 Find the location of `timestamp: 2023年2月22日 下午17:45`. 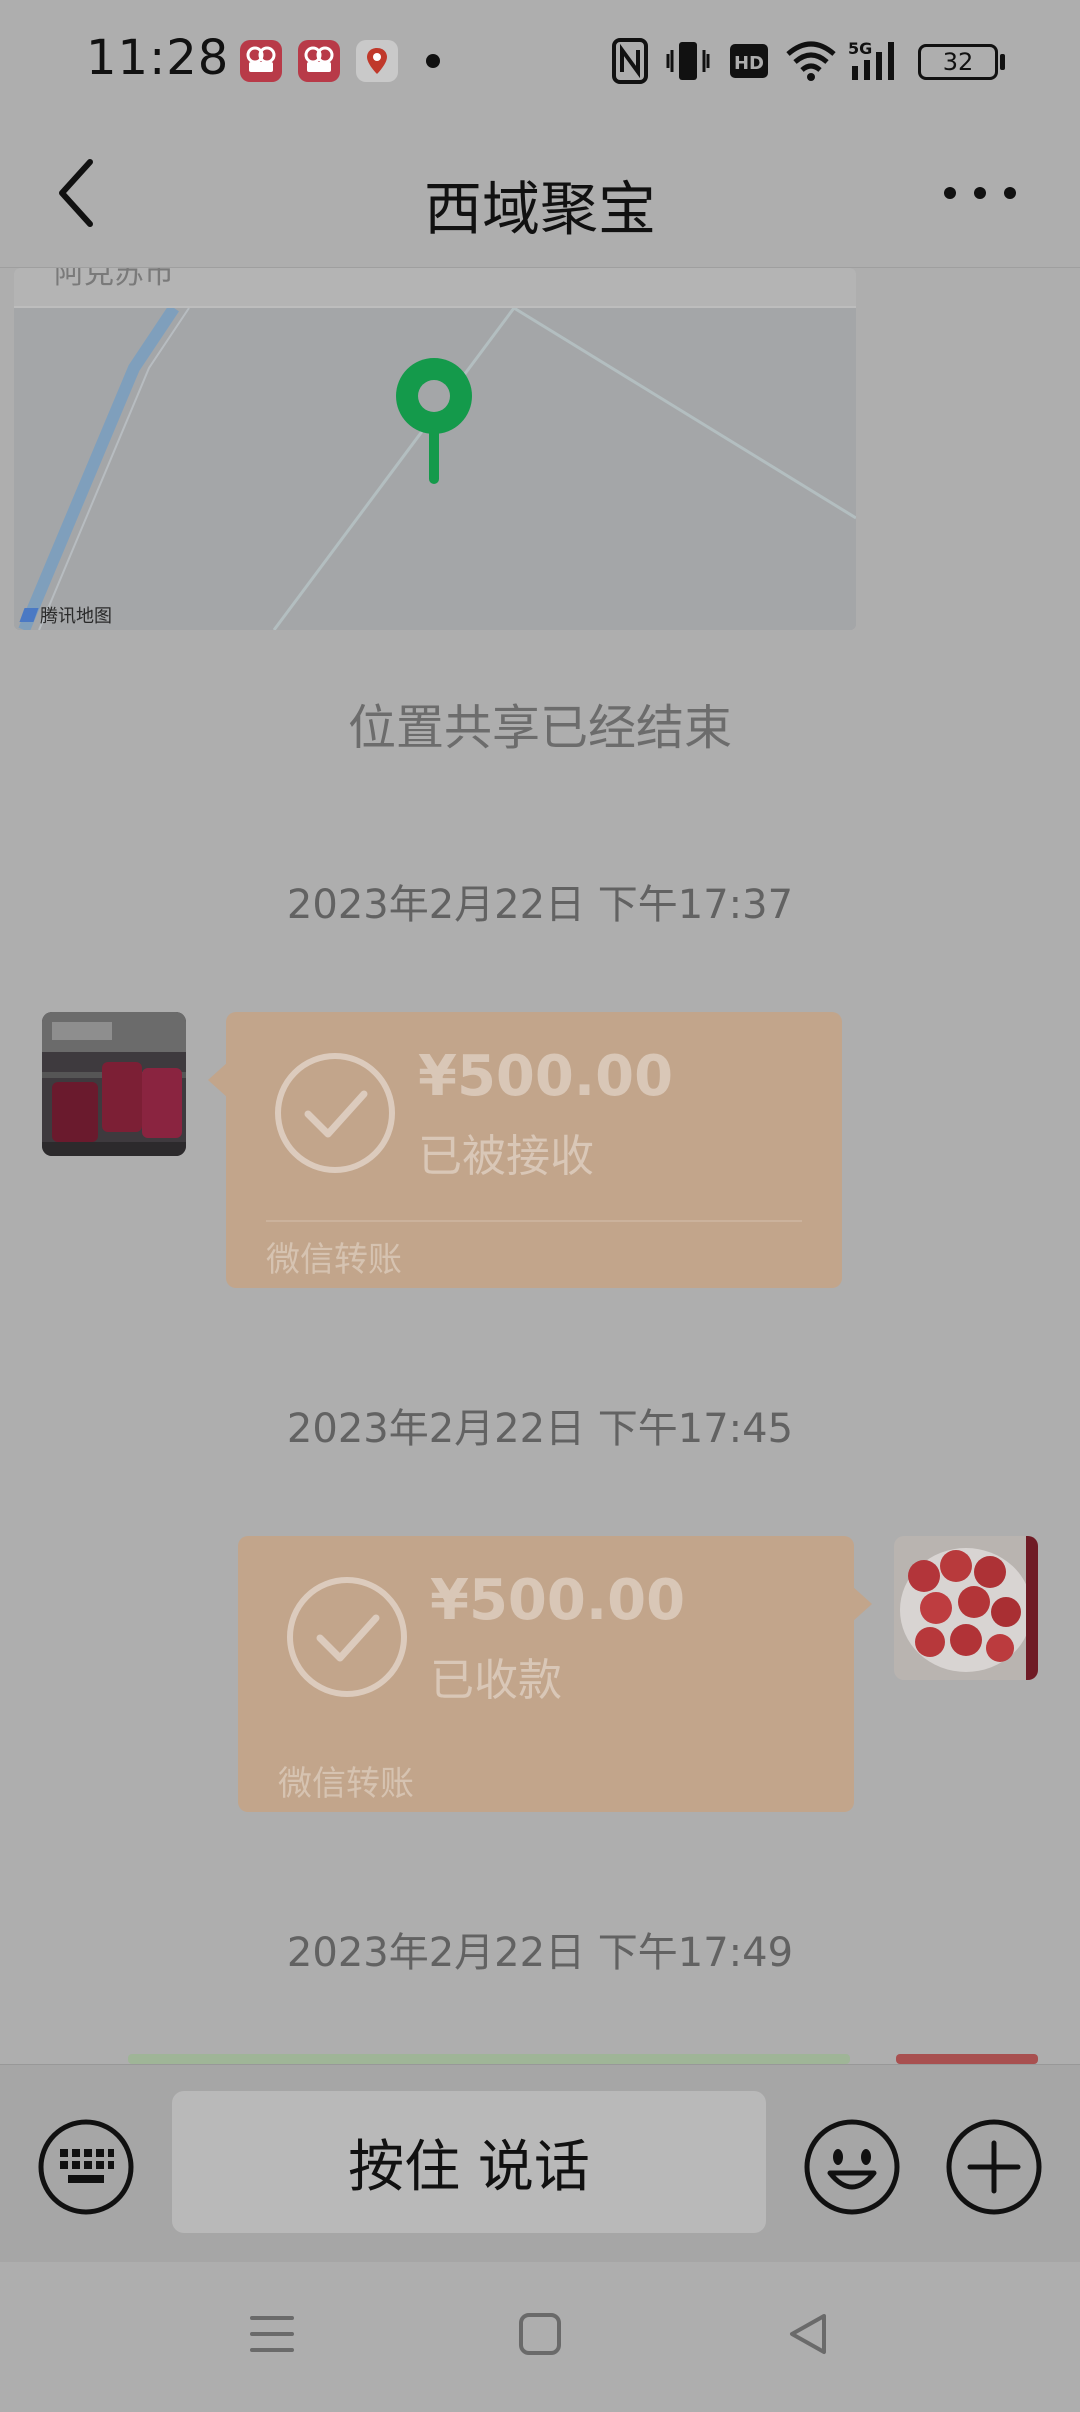

timestamp: 2023年2月22日 下午17:45 is located at coordinates (540, 1429).